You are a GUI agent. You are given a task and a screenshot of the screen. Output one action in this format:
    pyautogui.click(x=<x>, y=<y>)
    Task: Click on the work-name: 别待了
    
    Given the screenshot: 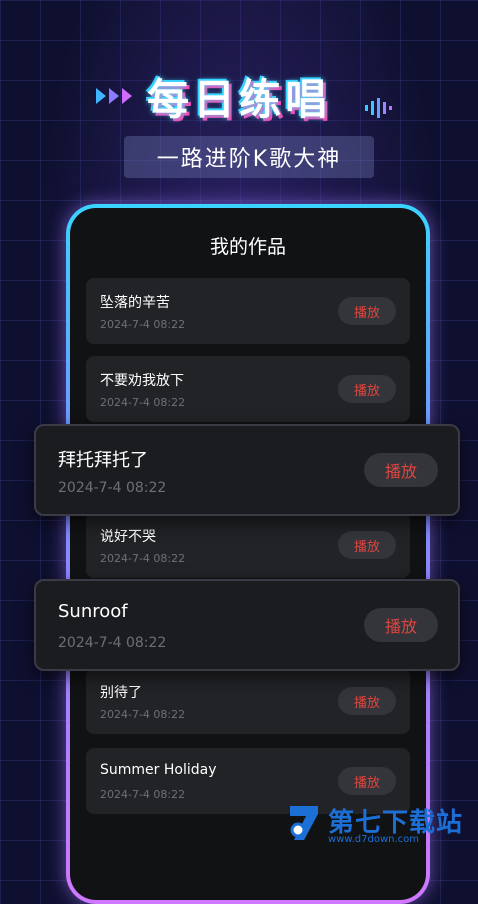 What is the action you would take?
    pyautogui.click(x=121, y=693)
    